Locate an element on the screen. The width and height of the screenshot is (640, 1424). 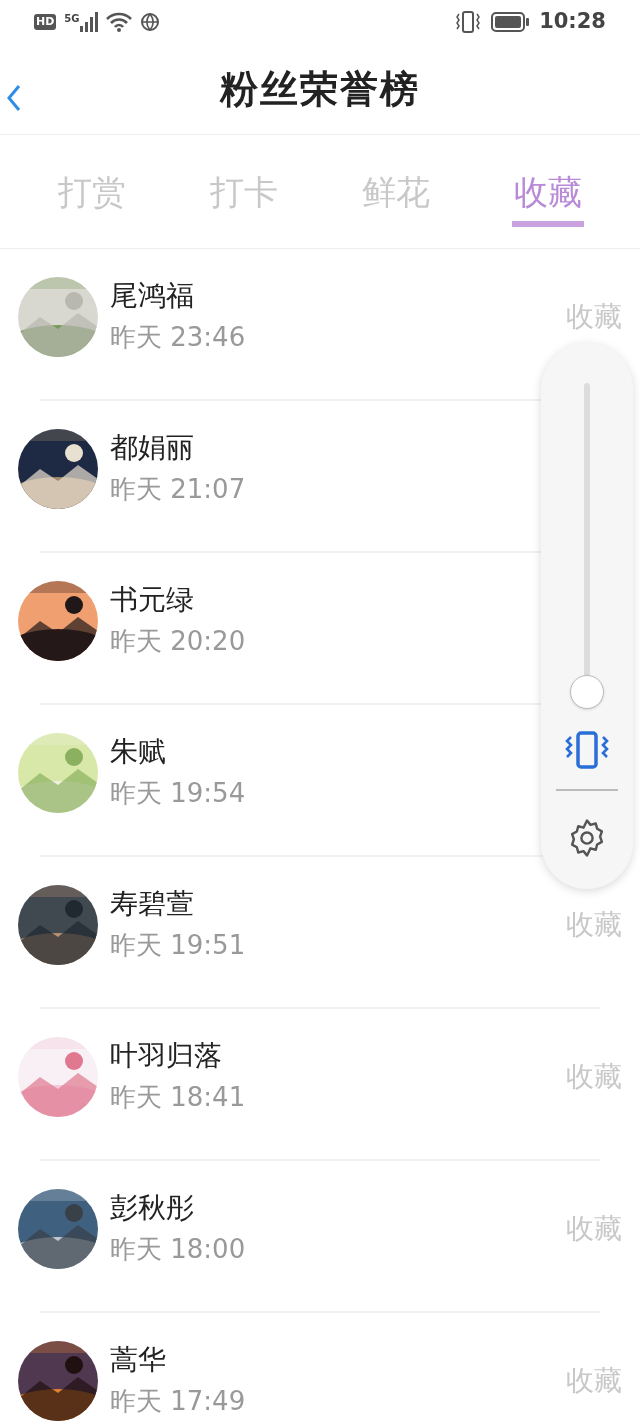
vibrate-mode-icon is located at coordinates (587, 750).